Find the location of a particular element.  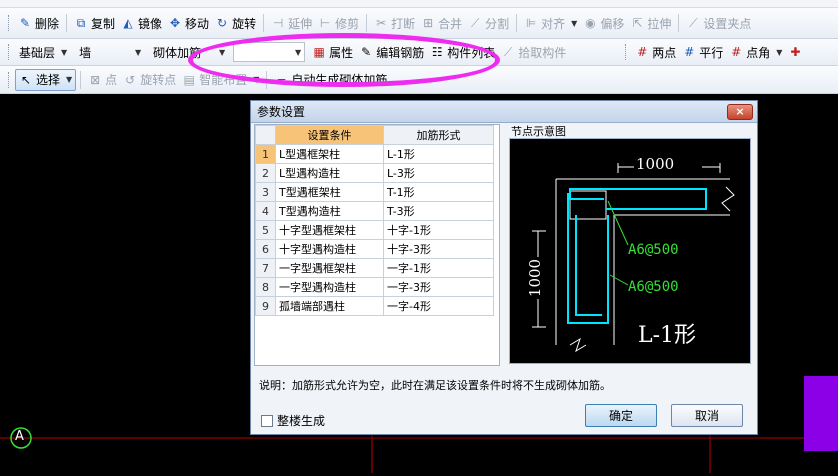

component-name-select: ▼ is located at coordinates (269, 52).